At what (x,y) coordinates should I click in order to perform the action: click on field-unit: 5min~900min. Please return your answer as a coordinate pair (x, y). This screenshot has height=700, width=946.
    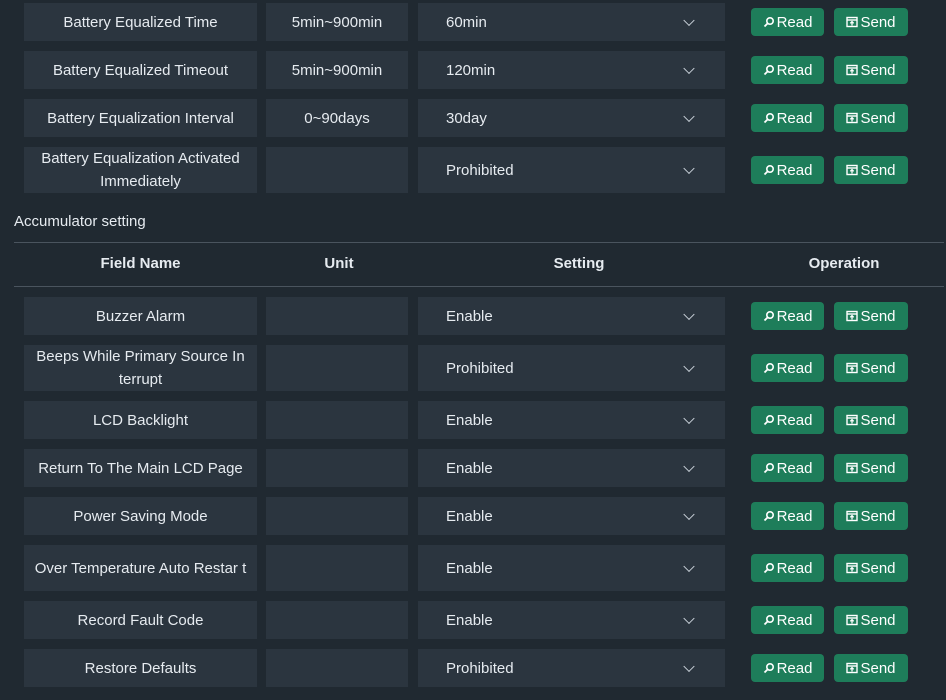
    Looking at the image, I should click on (337, 70).